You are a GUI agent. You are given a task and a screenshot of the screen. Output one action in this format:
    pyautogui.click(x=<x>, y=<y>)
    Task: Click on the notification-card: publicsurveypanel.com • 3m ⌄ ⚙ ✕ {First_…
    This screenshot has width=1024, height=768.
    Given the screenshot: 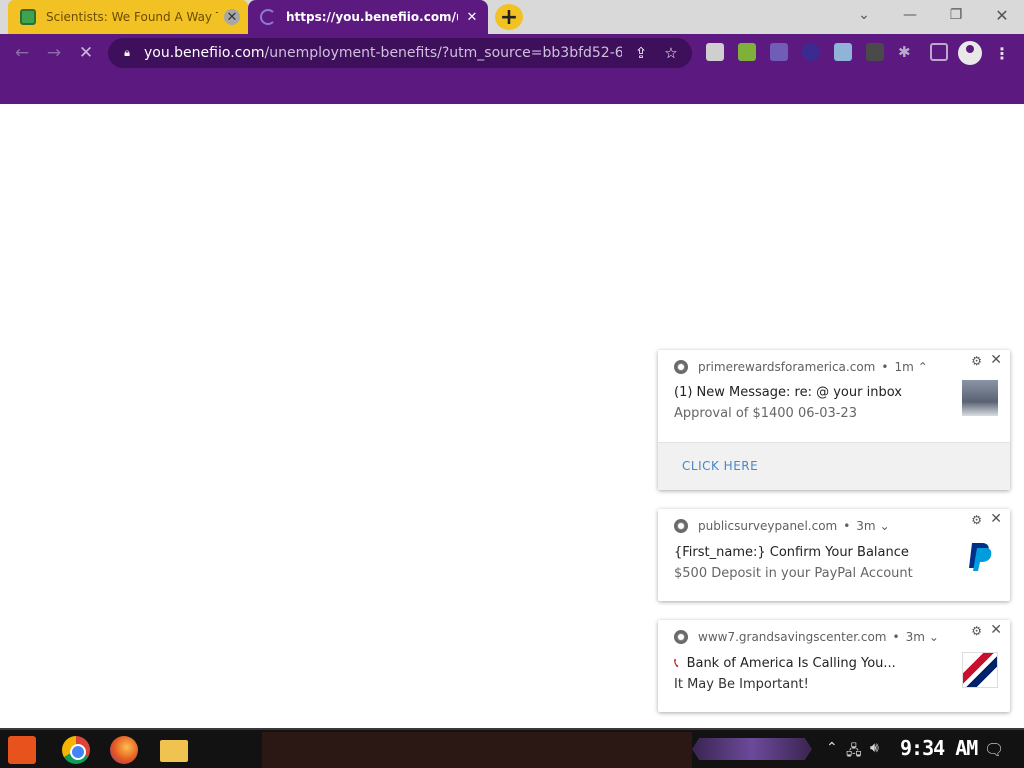 What is the action you would take?
    pyautogui.click(x=834, y=555)
    